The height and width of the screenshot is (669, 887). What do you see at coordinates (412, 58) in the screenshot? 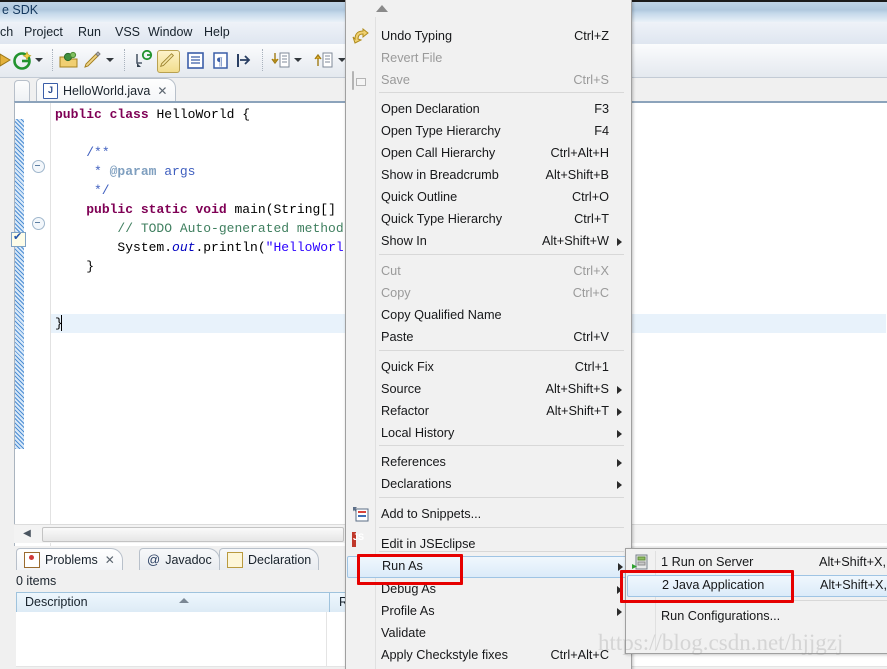
I see `menu-item-label: Revert File` at bounding box center [412, 58].